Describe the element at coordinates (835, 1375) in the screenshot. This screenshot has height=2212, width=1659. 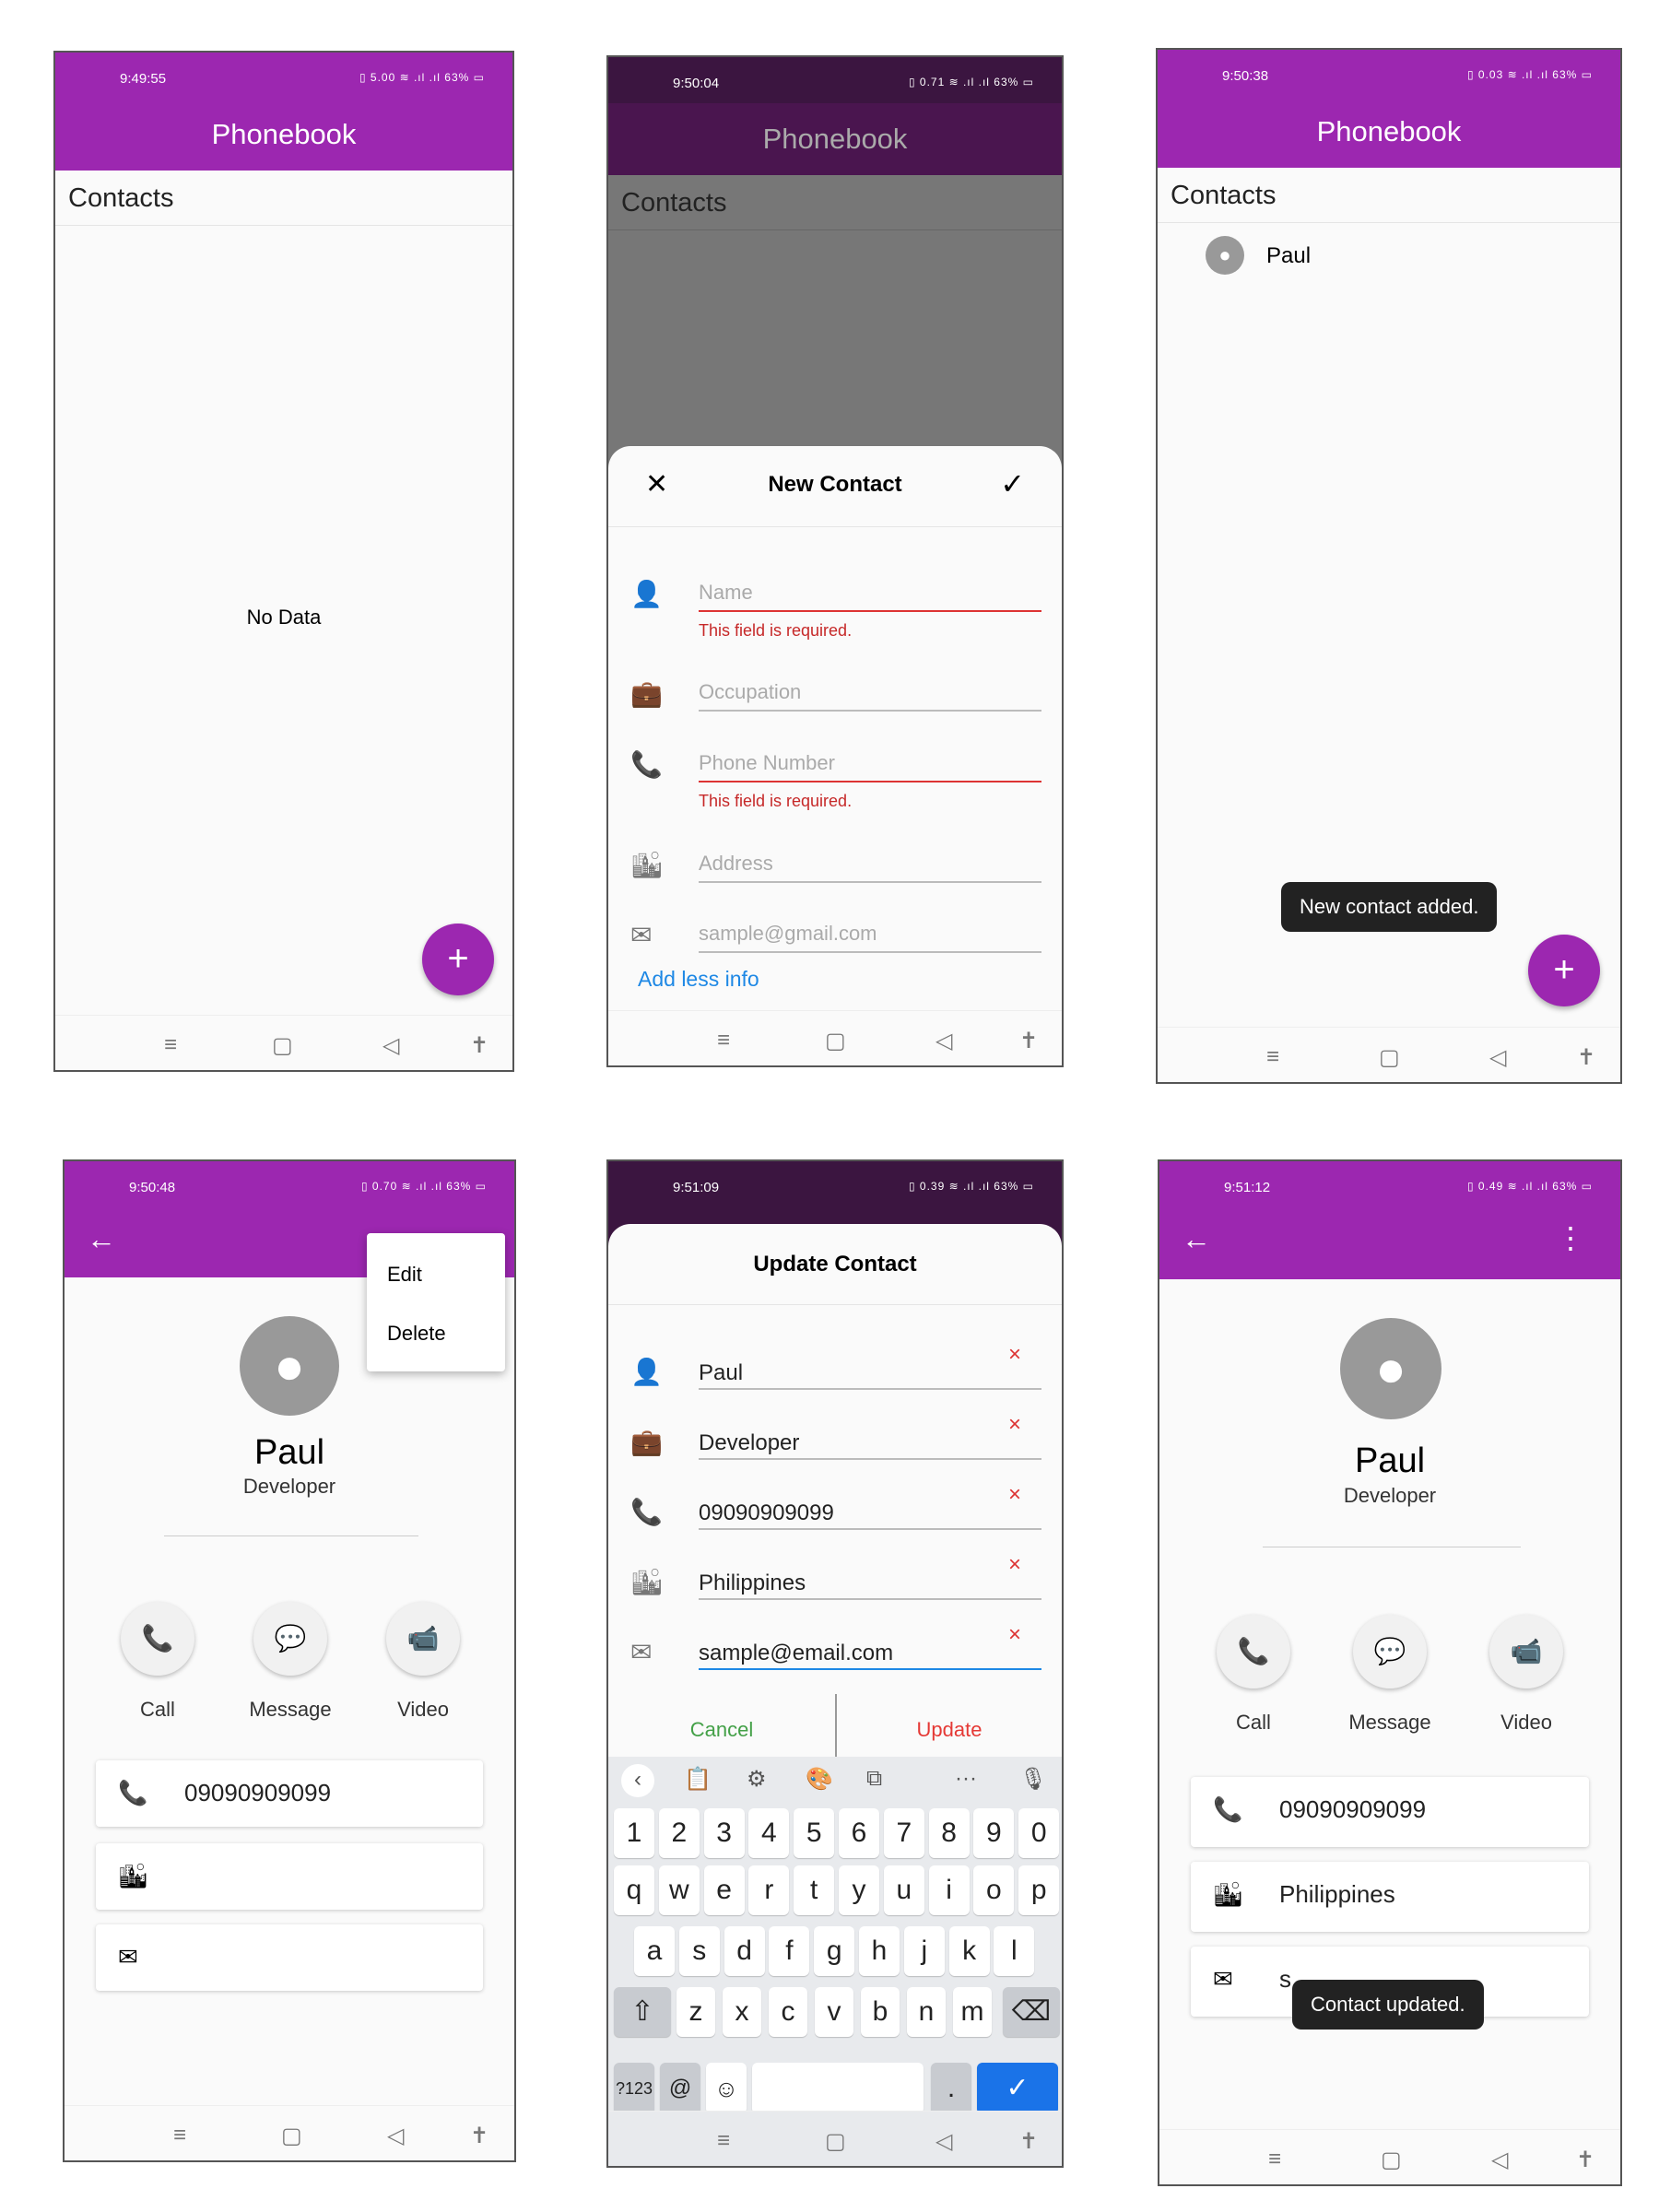
I see `name-field: 👤 Paul ×` at that location.